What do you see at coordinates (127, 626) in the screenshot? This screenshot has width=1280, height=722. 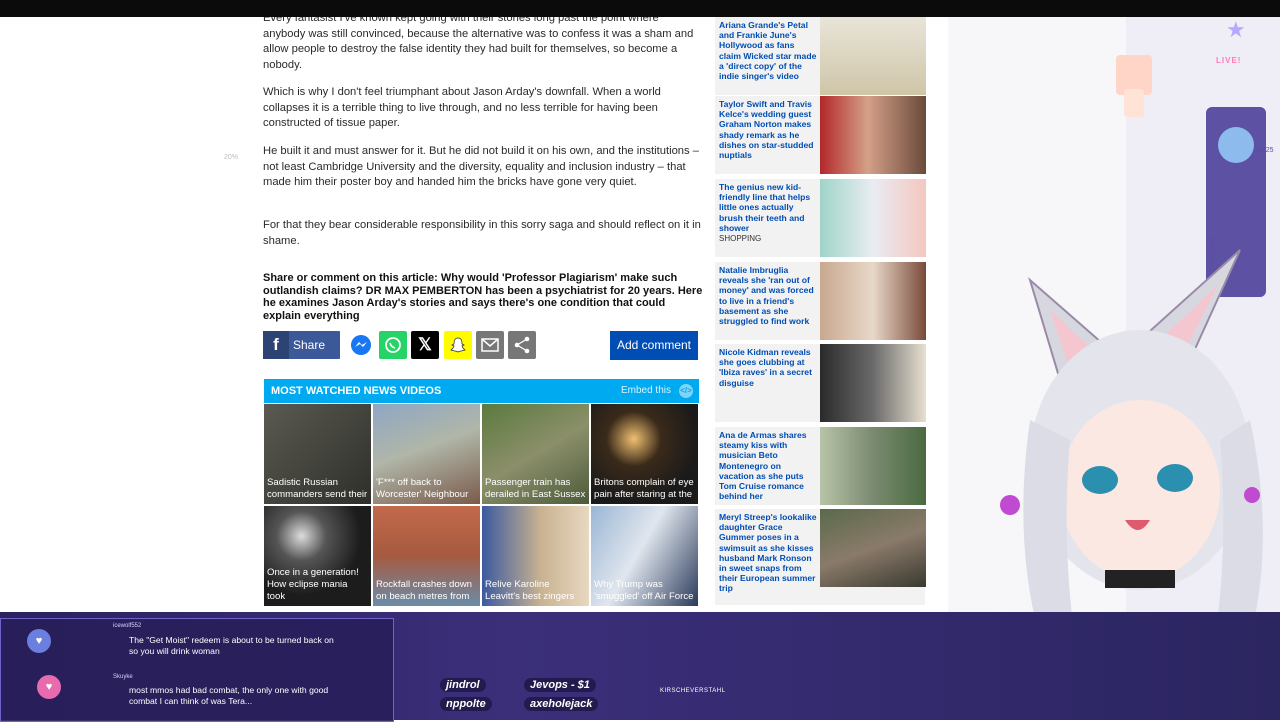 I see `chat-username: icewolf552` at bounding box center [127, 626].